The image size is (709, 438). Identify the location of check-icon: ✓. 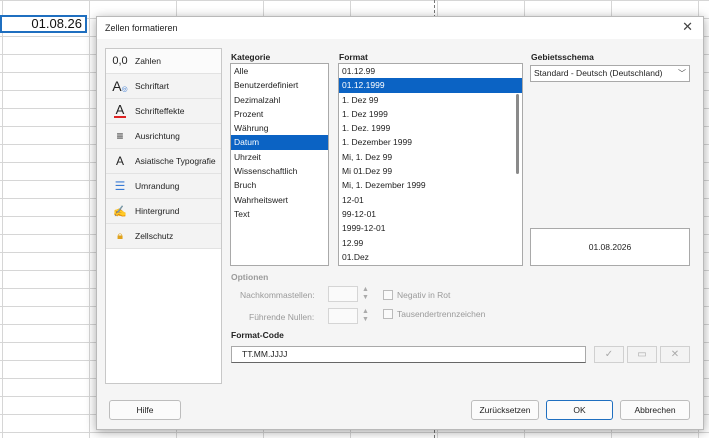
(609, 354).